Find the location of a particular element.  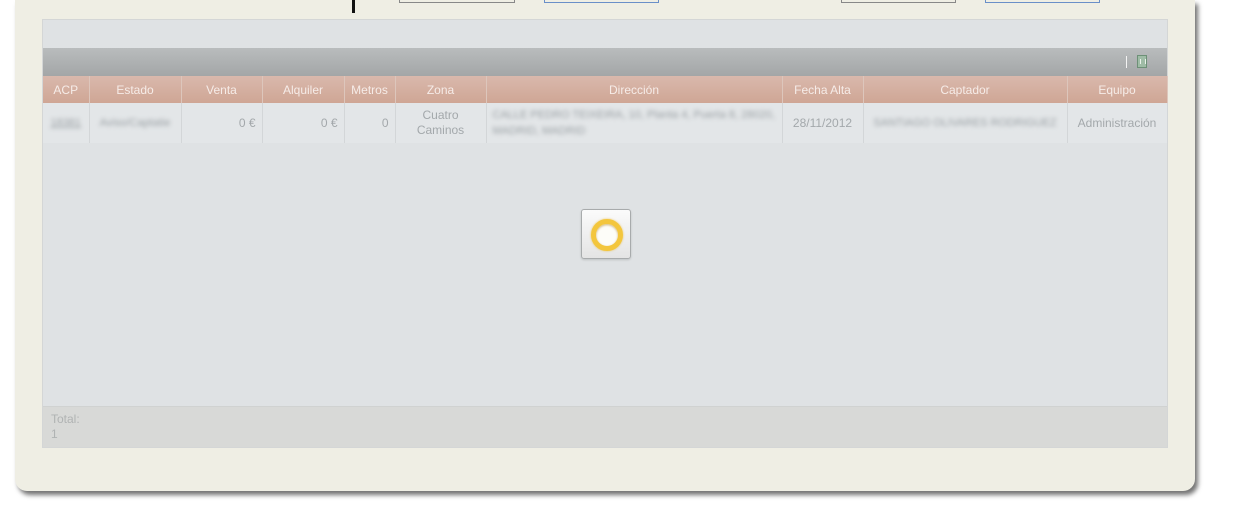

cell-equipo: Administración is located at coordinates (1117, 123).